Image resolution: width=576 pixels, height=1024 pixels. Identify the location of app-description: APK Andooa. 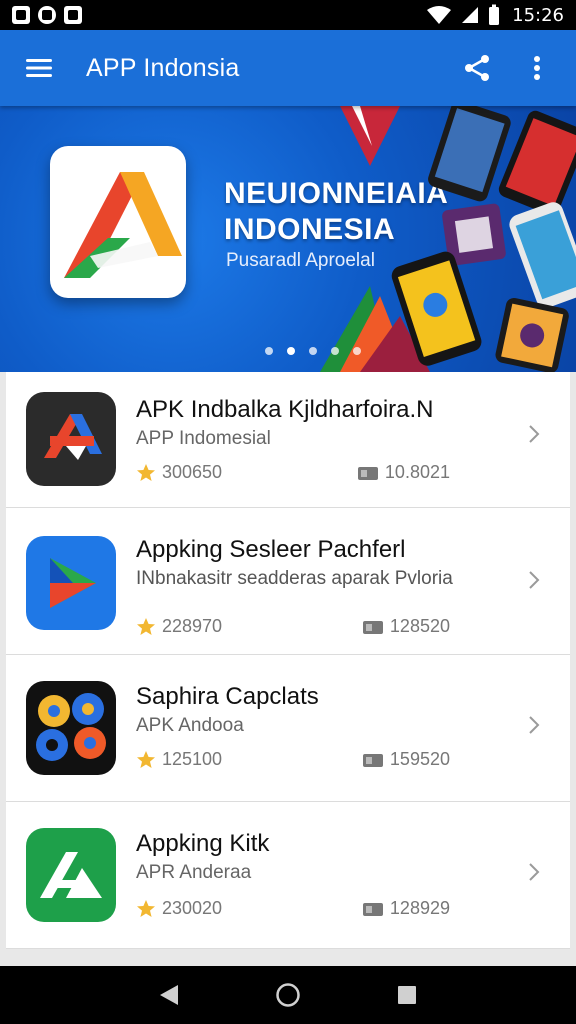
(190, 725).